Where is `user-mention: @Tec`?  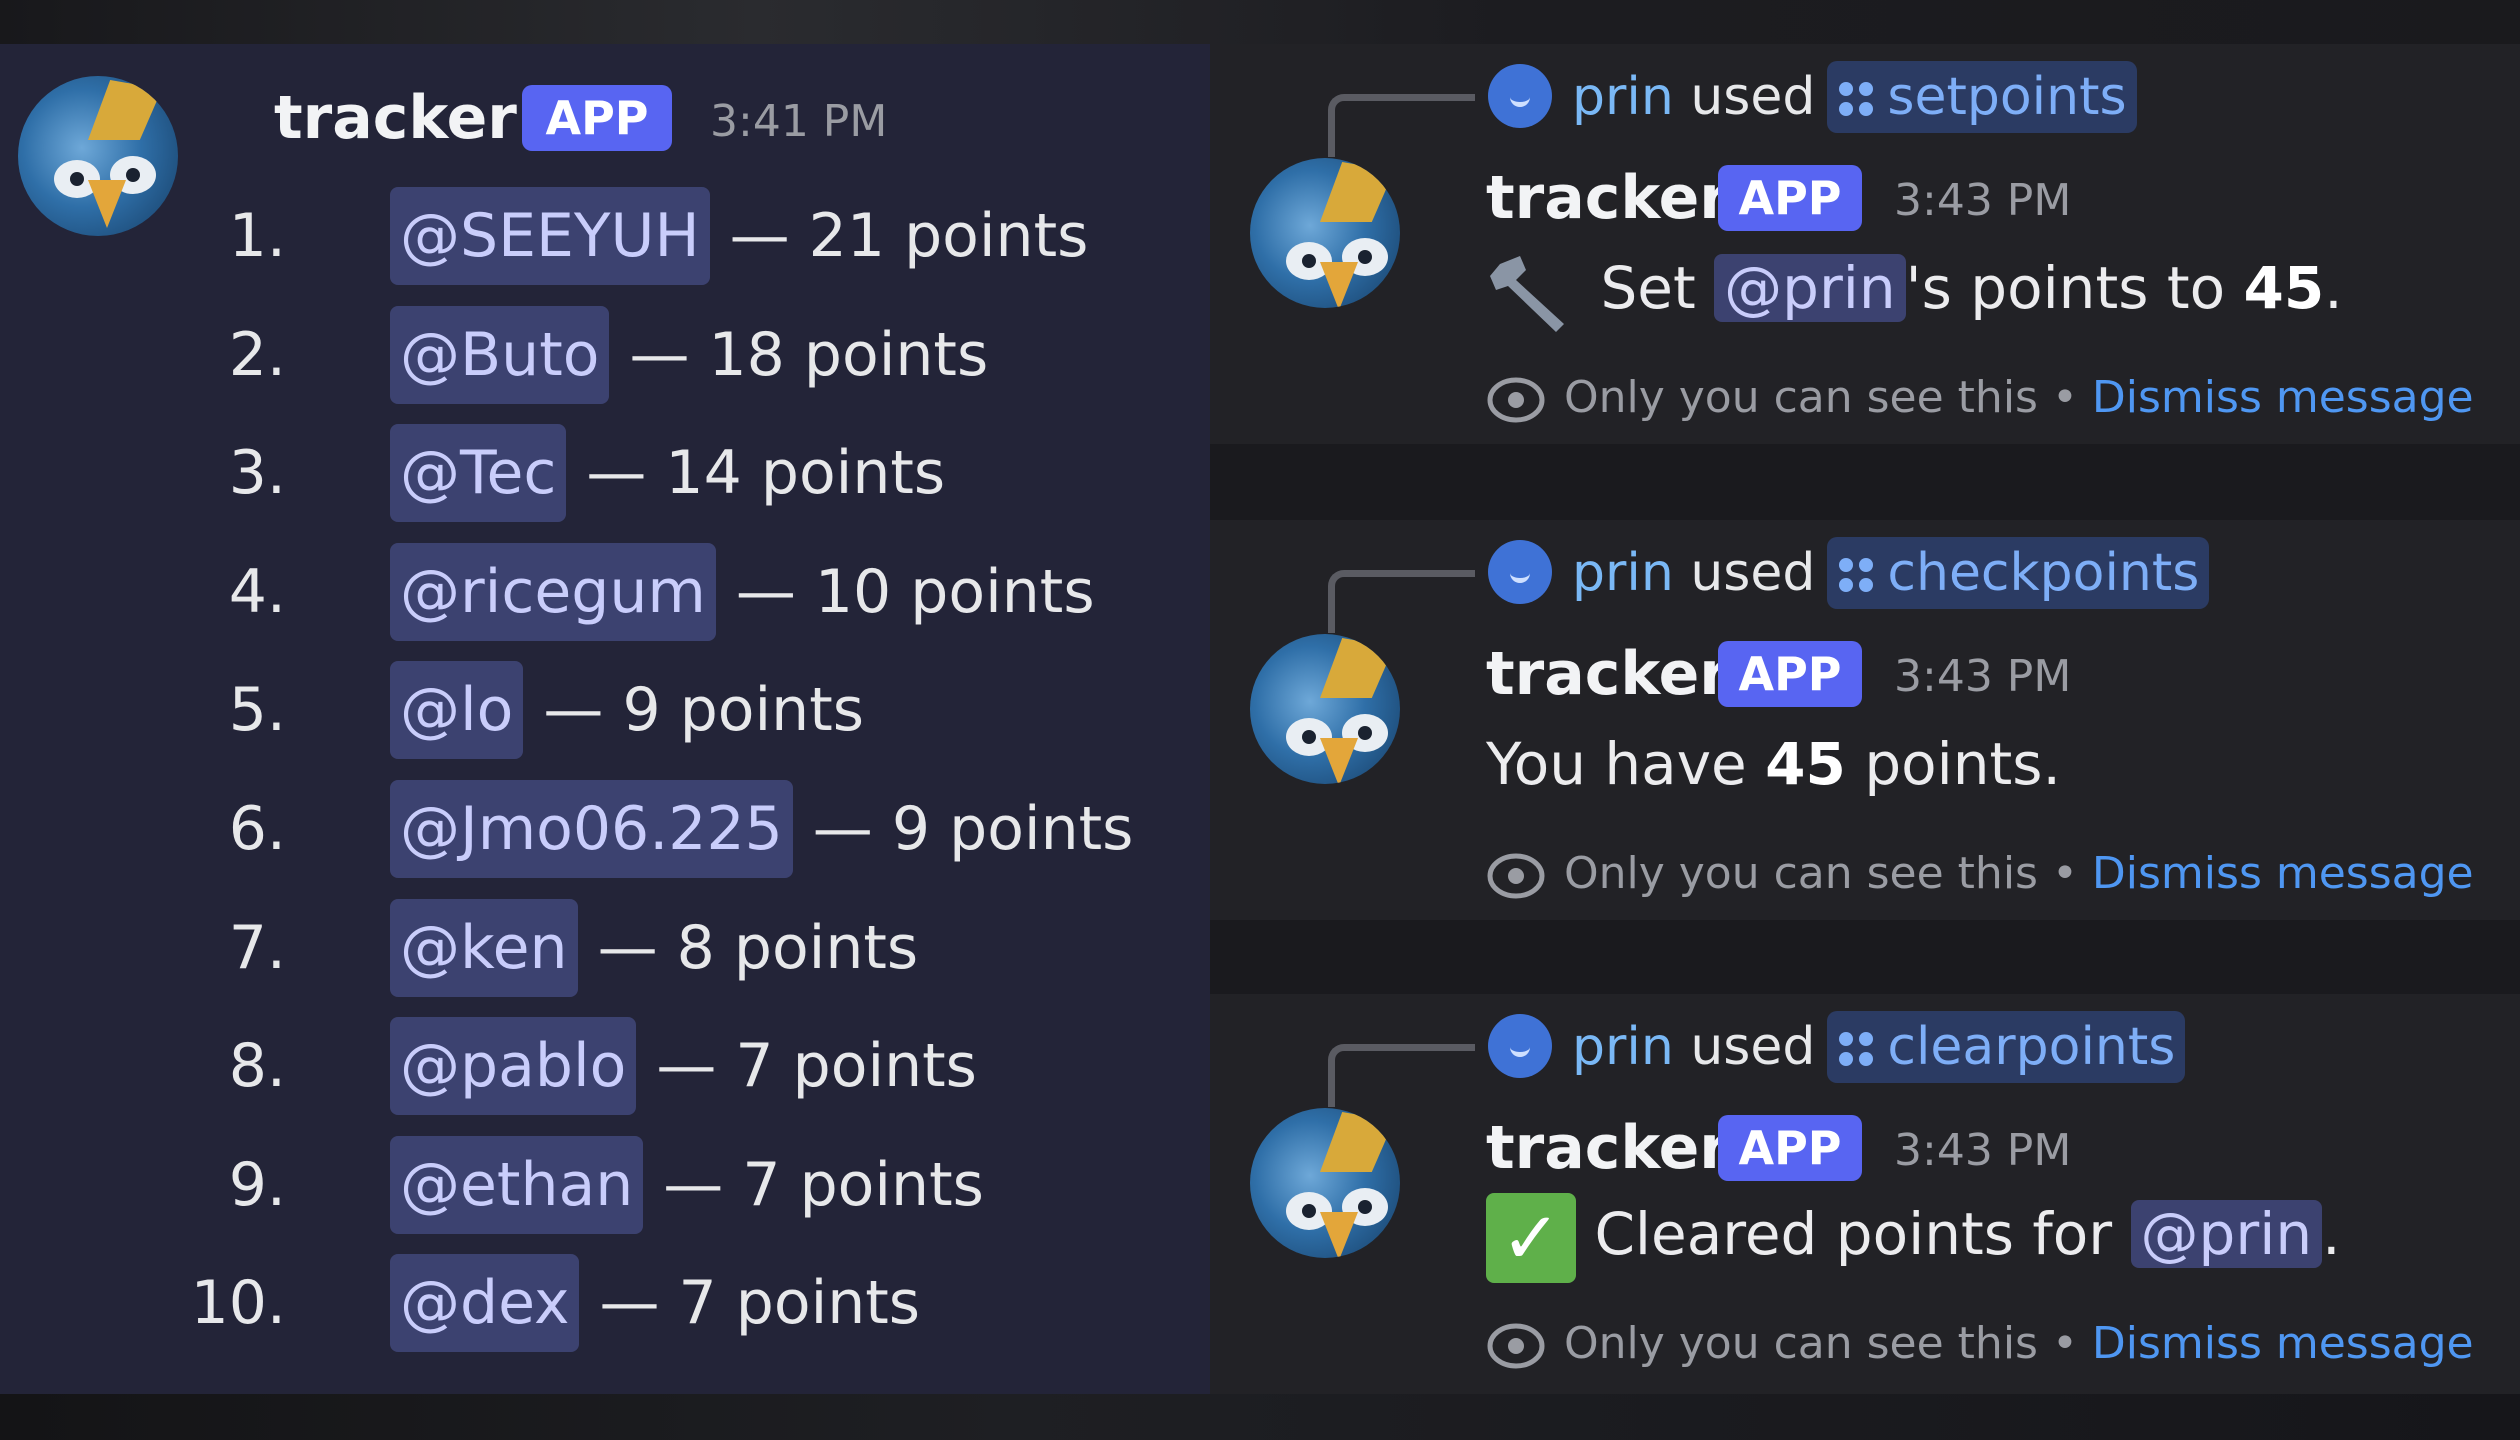
user-mention: @Tec is located at coordinates (478, 473).